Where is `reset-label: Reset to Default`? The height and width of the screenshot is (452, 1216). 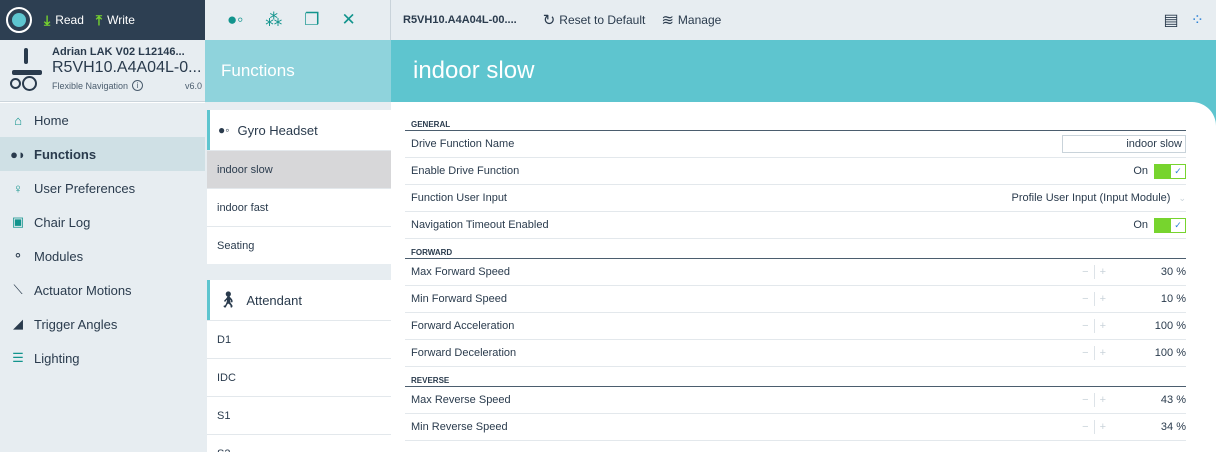
reset-label: Reset to Default is located at coordinates (602, 20).